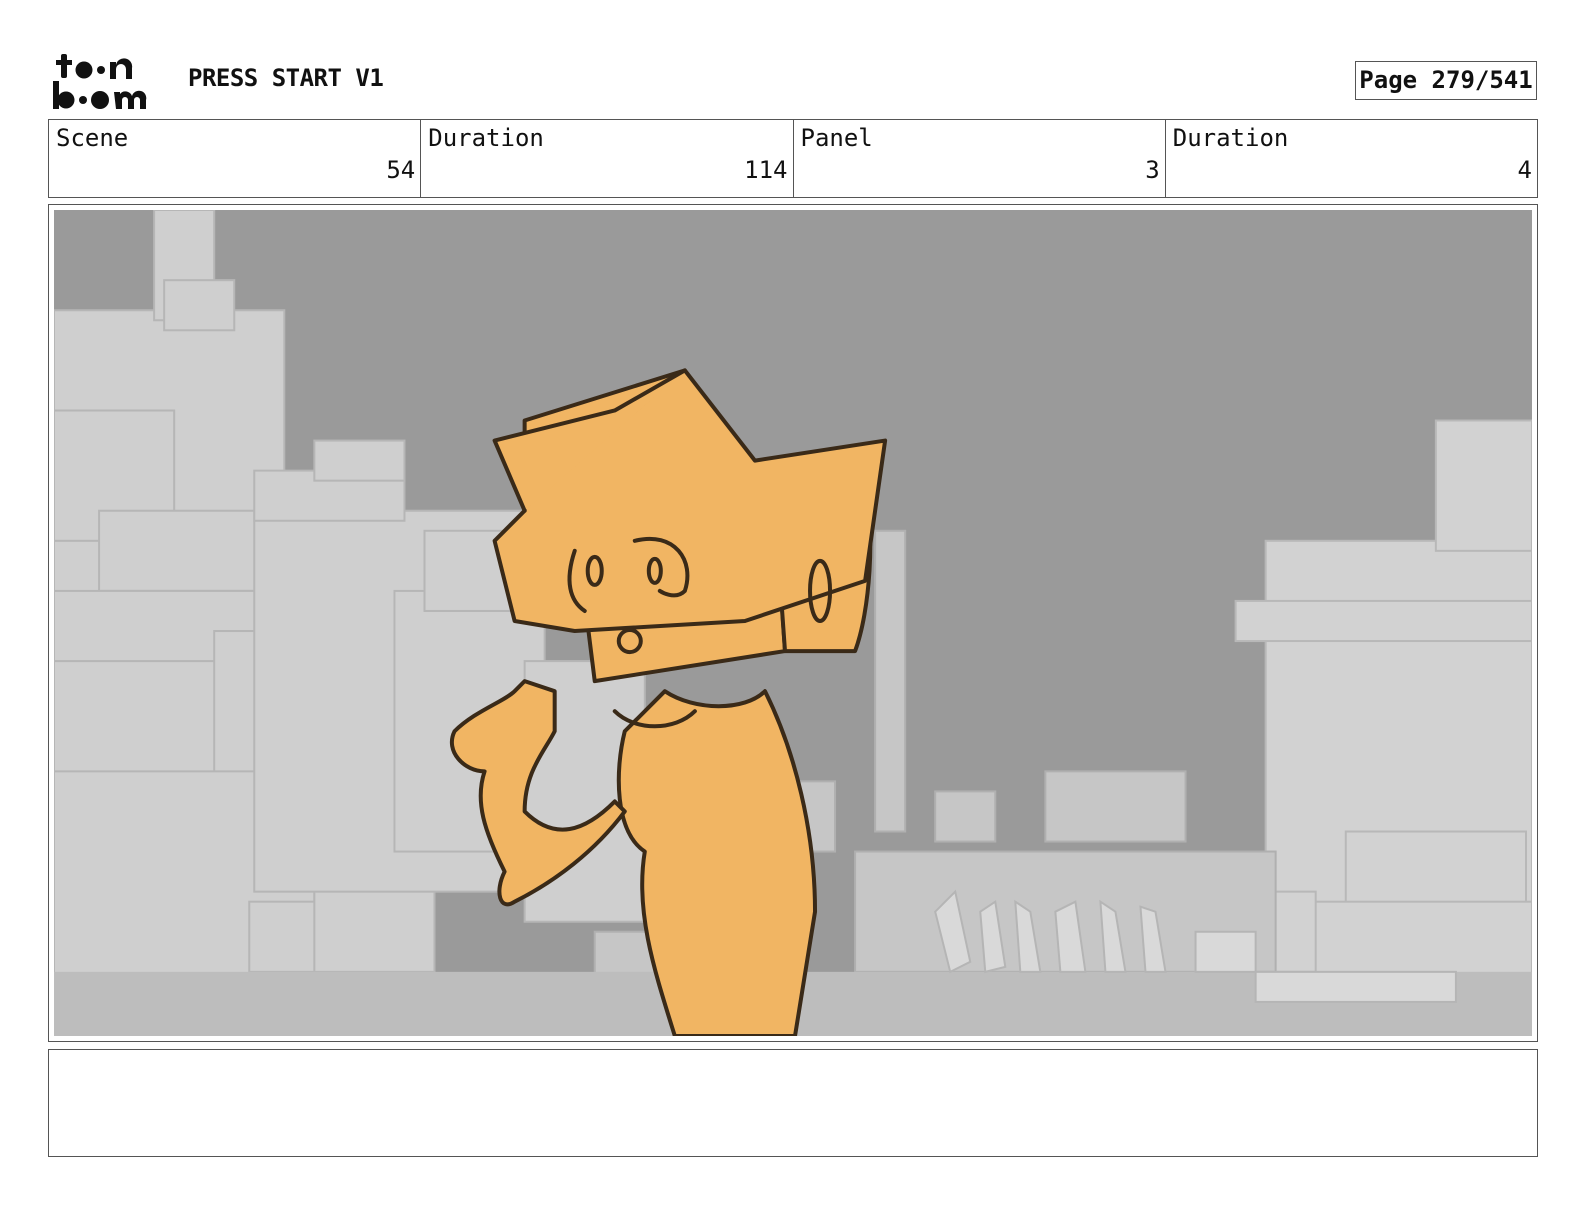 This screenshot has height=1224, width=1584. I want to click on notes-box, so click(793, 1103).